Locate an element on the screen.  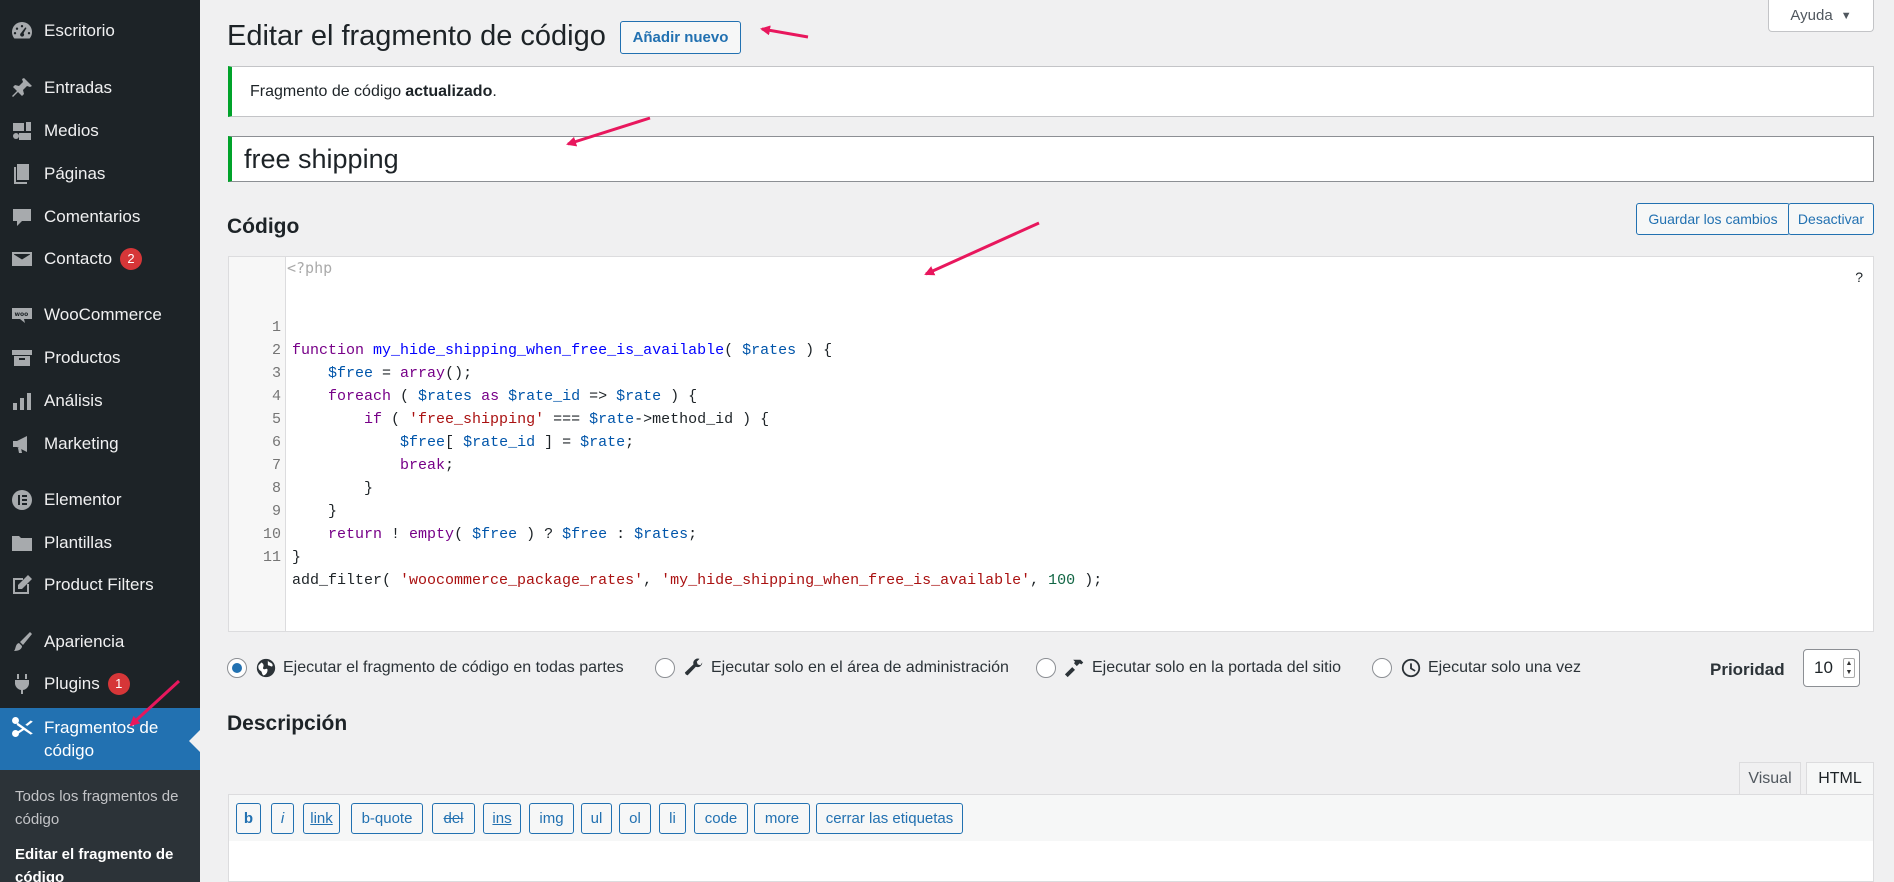
sidebar-item-entradas: Entradas is located at coordinates (100, 88).